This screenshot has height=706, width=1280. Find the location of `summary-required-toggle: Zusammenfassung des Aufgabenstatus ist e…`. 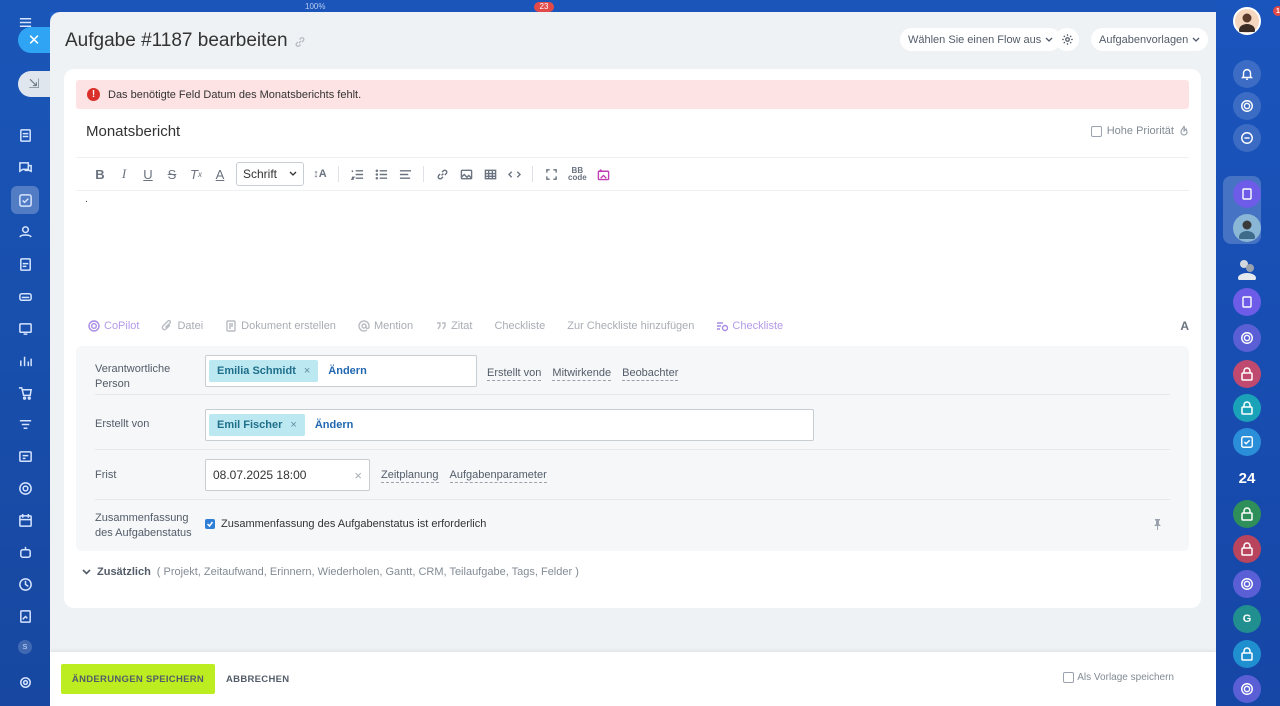

summary-required-toggle: Zusammenfassung des Aufgabenstatus ist e… is located at coordinates (345, 524).